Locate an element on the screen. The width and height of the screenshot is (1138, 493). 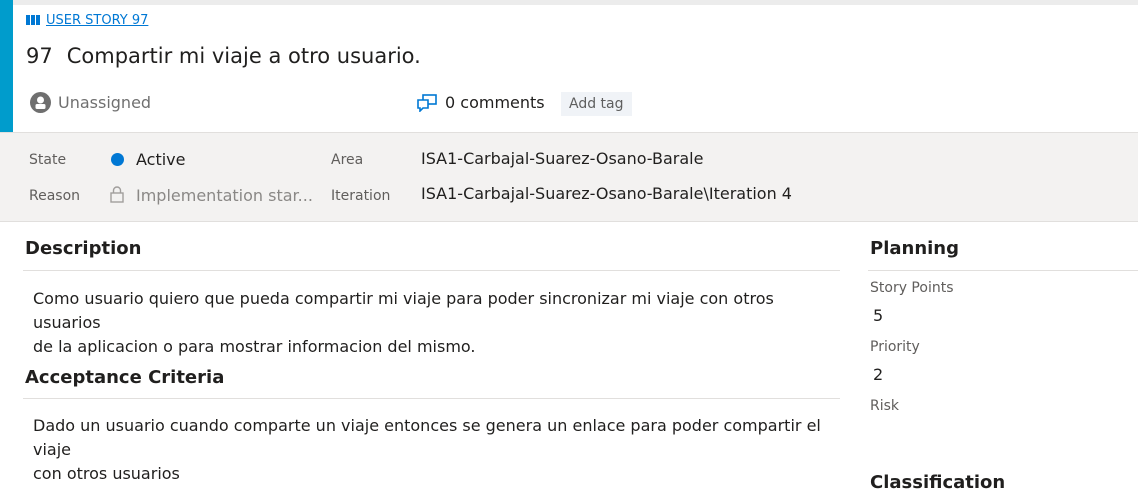
iteration-label: Iteration is located at coordinates (361, 196).